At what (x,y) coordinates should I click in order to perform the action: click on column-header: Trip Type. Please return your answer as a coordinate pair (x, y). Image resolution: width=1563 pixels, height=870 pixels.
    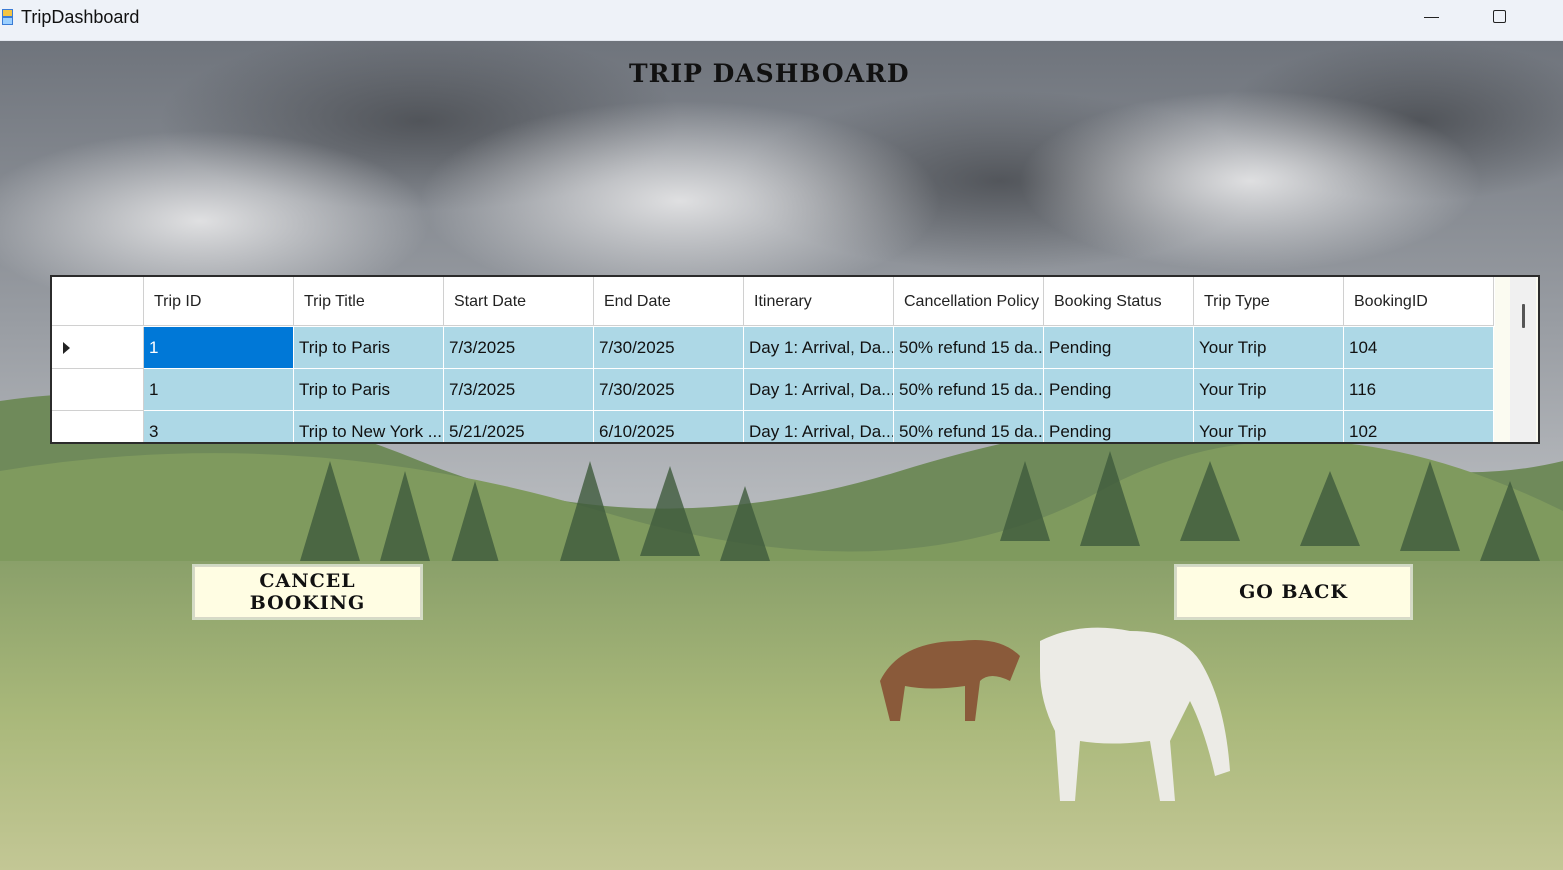
    Looking at the image, I should click on (1269, 301).